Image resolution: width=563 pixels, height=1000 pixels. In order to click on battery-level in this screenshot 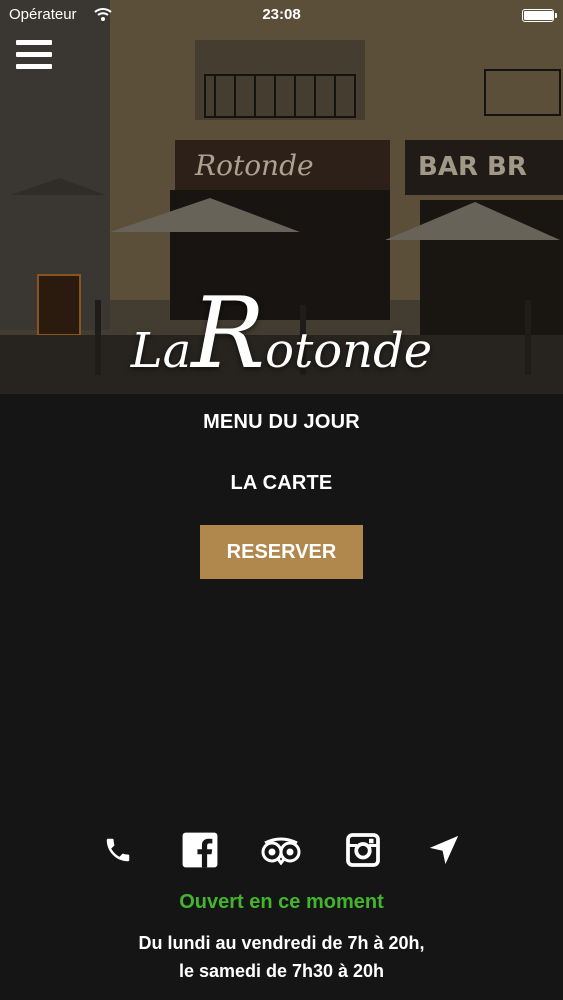, I will do `click(538, 15)`.